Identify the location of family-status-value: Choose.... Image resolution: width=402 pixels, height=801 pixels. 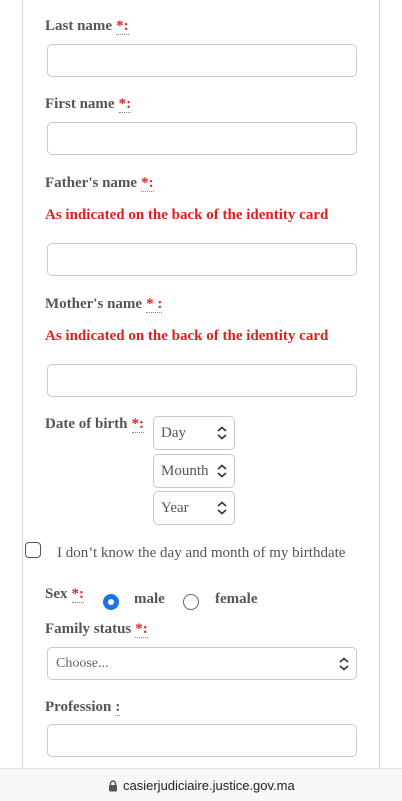
(82, 663).